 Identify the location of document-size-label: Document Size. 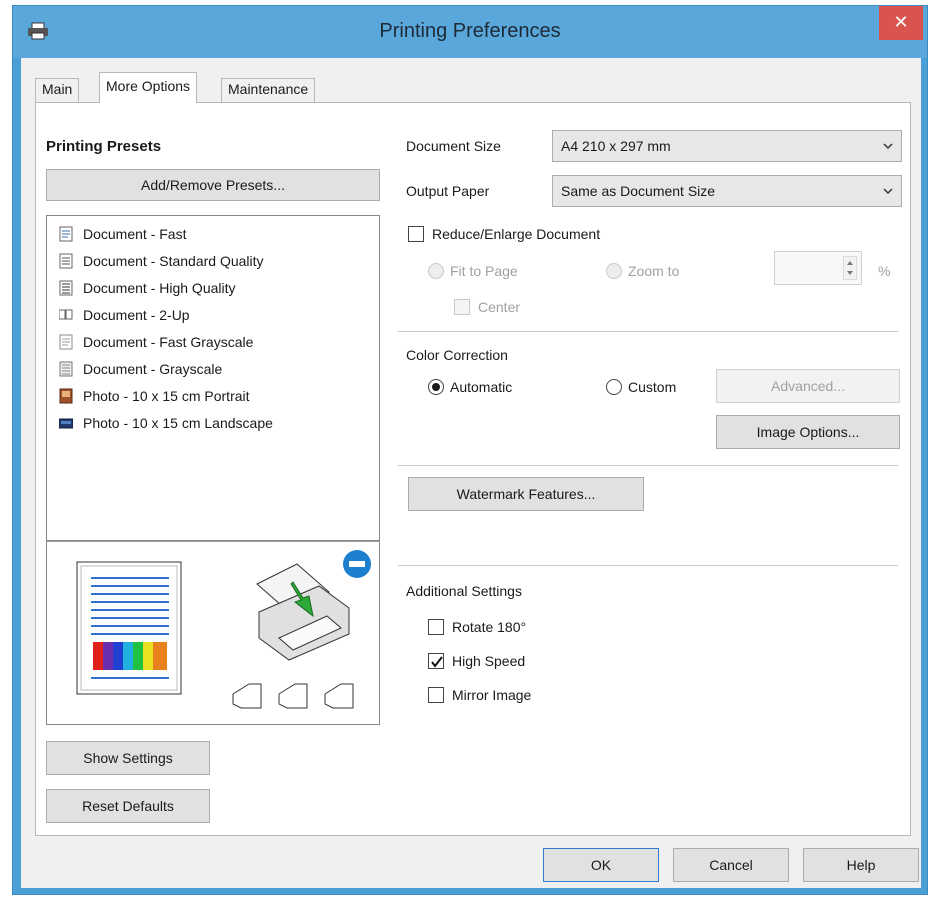
(453, 146).